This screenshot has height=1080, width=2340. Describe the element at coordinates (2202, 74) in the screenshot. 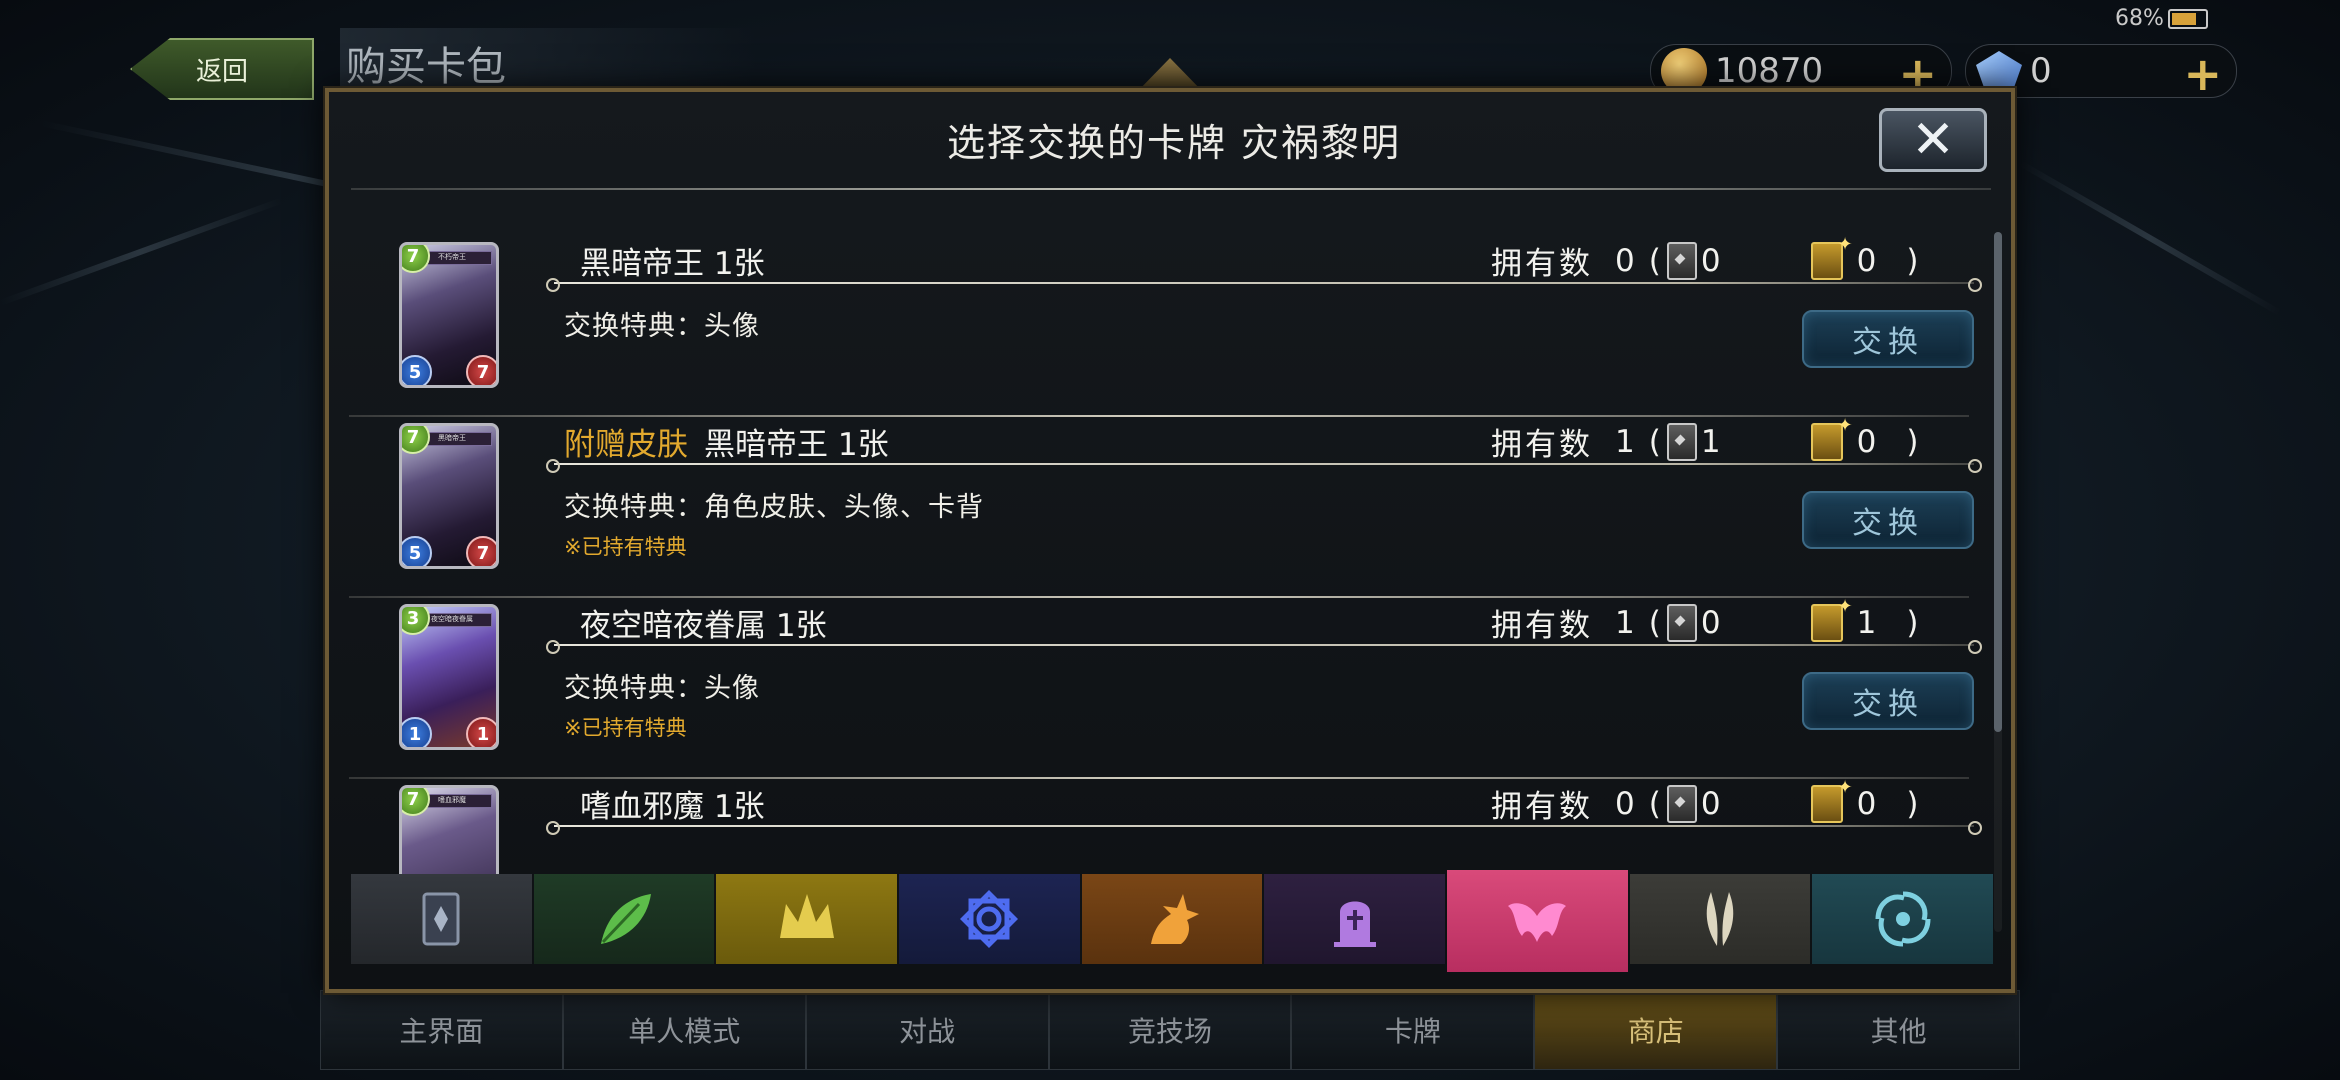

I see `add-crystal-button: +` at that location.